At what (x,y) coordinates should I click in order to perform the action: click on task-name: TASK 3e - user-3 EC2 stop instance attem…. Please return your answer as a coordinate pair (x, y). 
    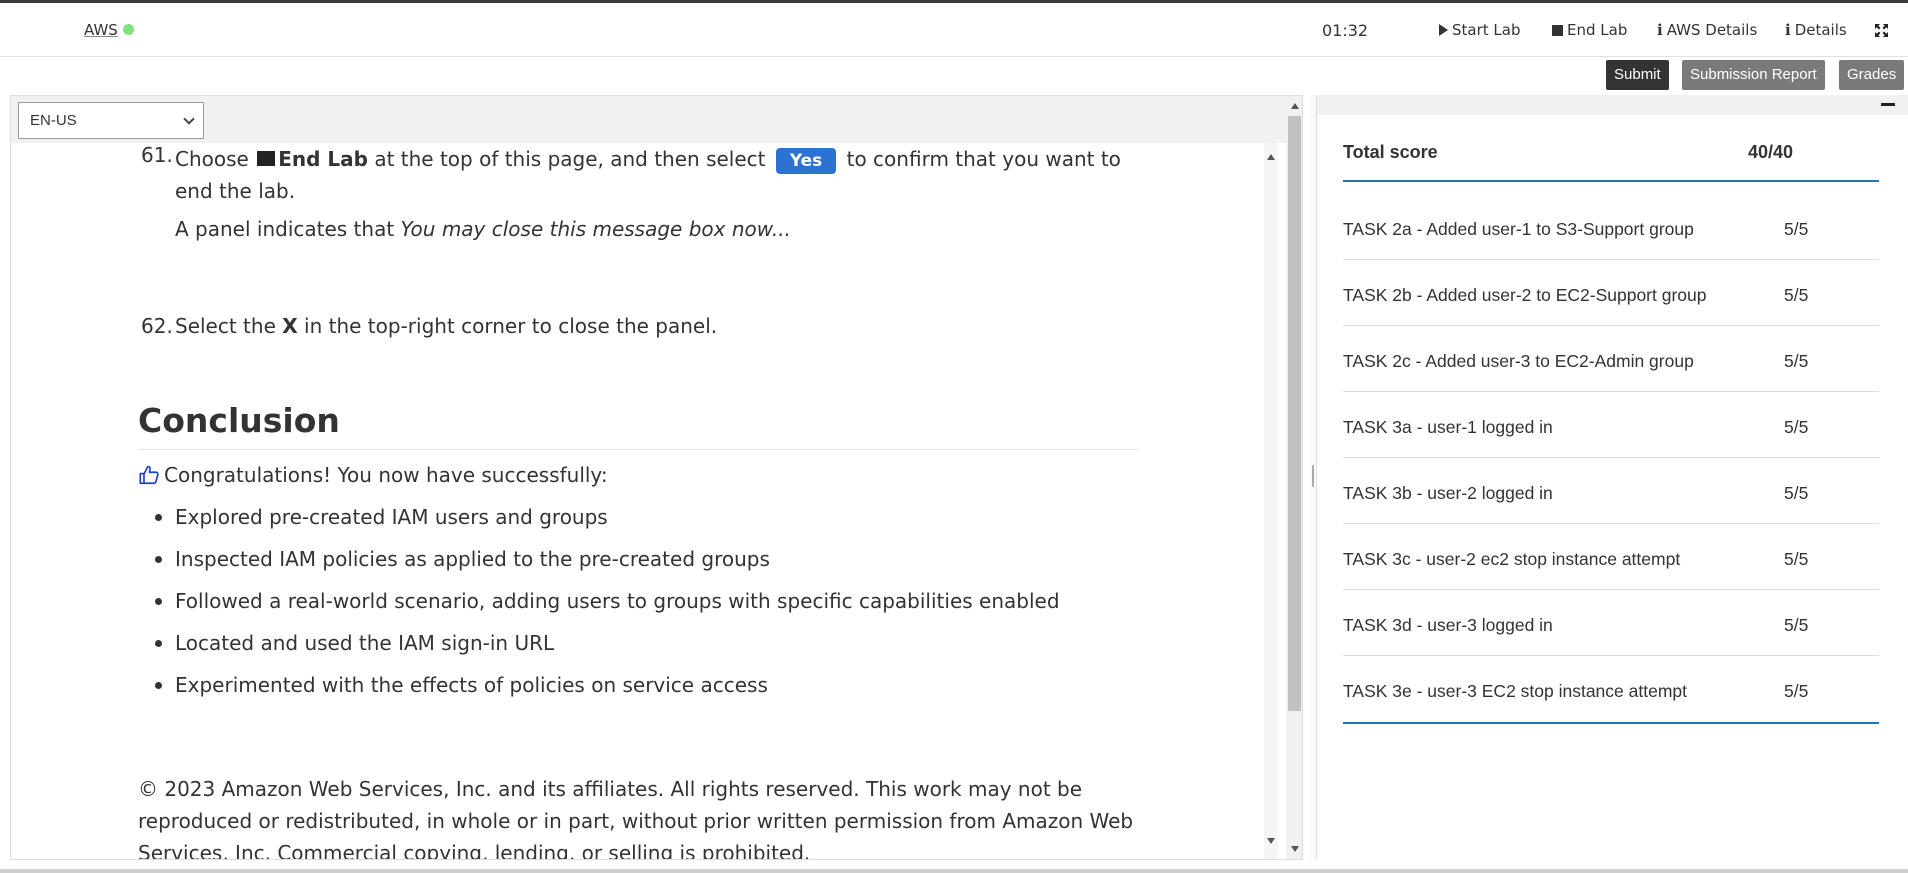
    Looking at the image, I should click on (1515, 691).